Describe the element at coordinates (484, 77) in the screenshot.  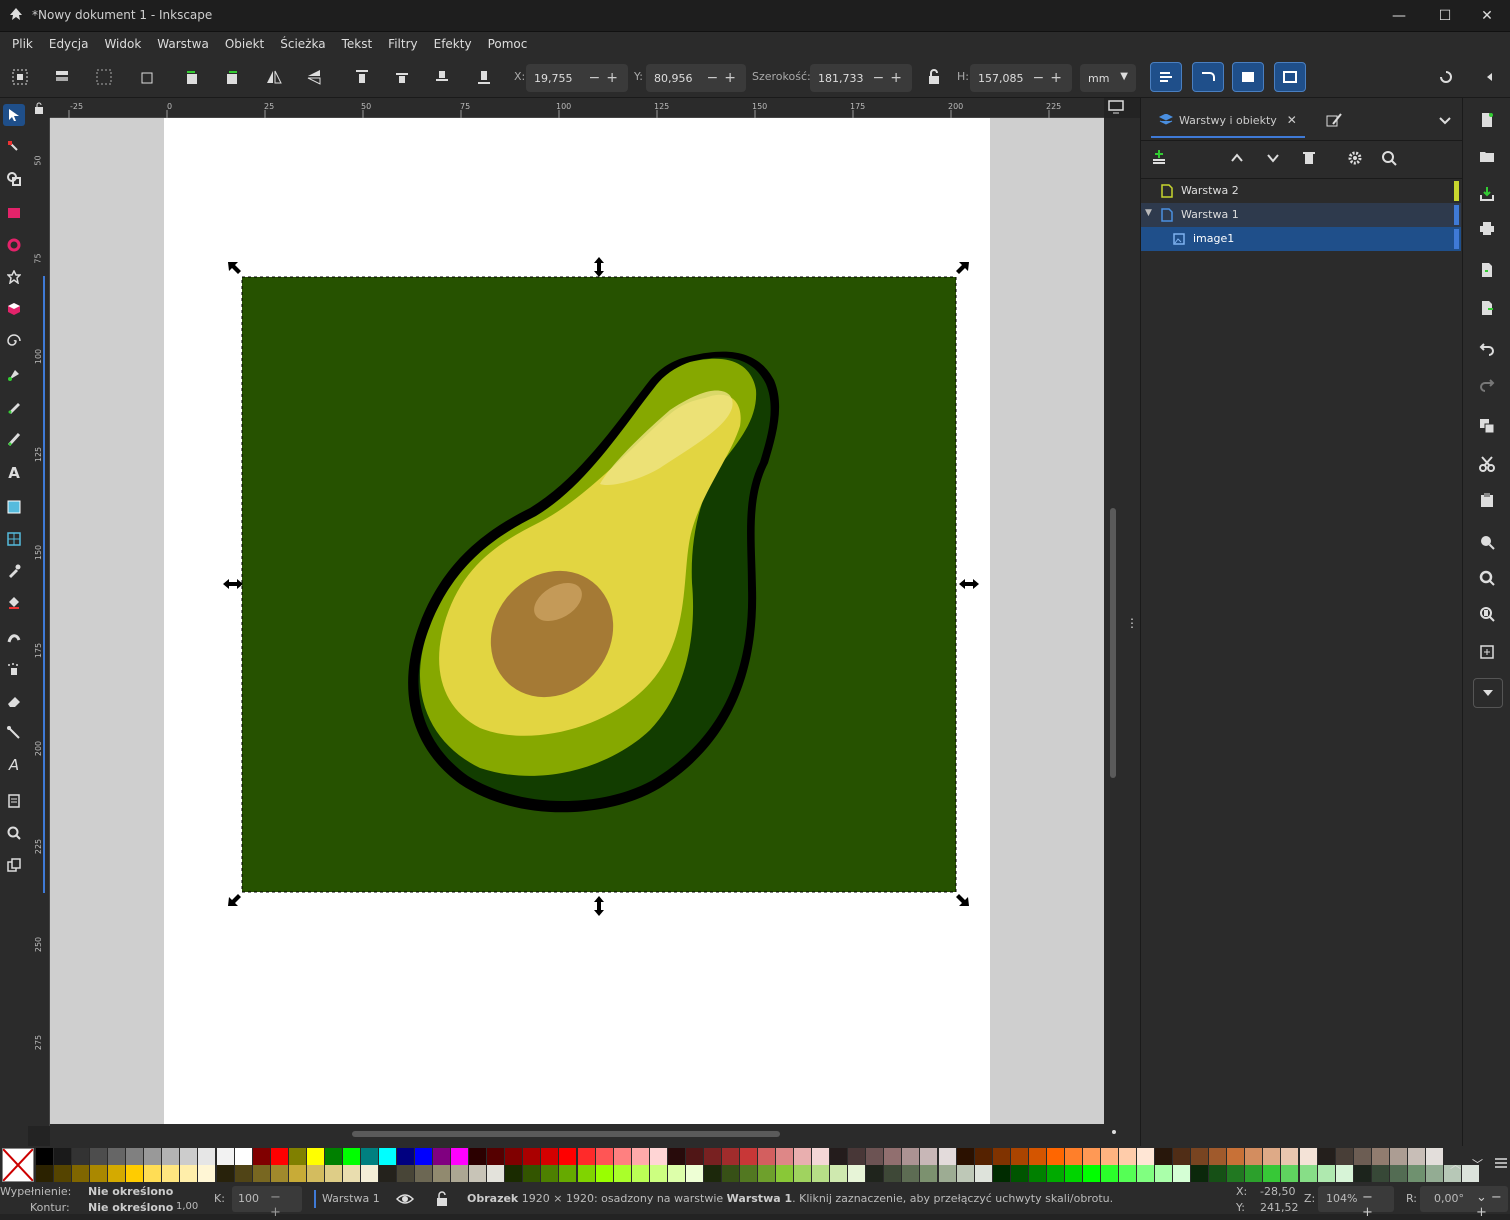
I see `lower-to-bottom-icon` at that location.